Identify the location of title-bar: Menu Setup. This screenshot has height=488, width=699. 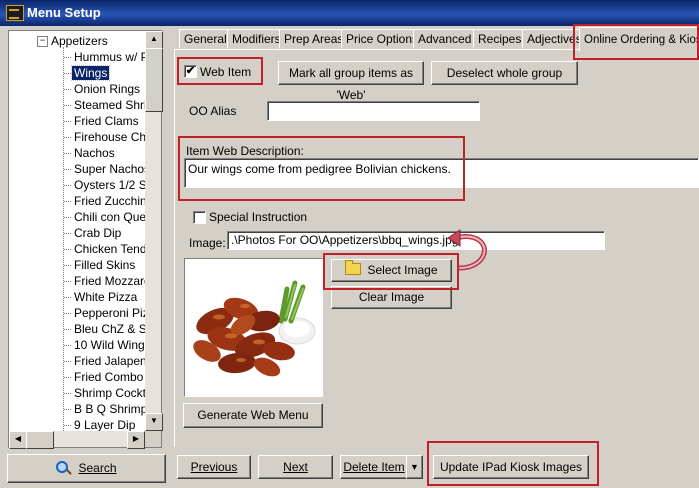
(349, 13).